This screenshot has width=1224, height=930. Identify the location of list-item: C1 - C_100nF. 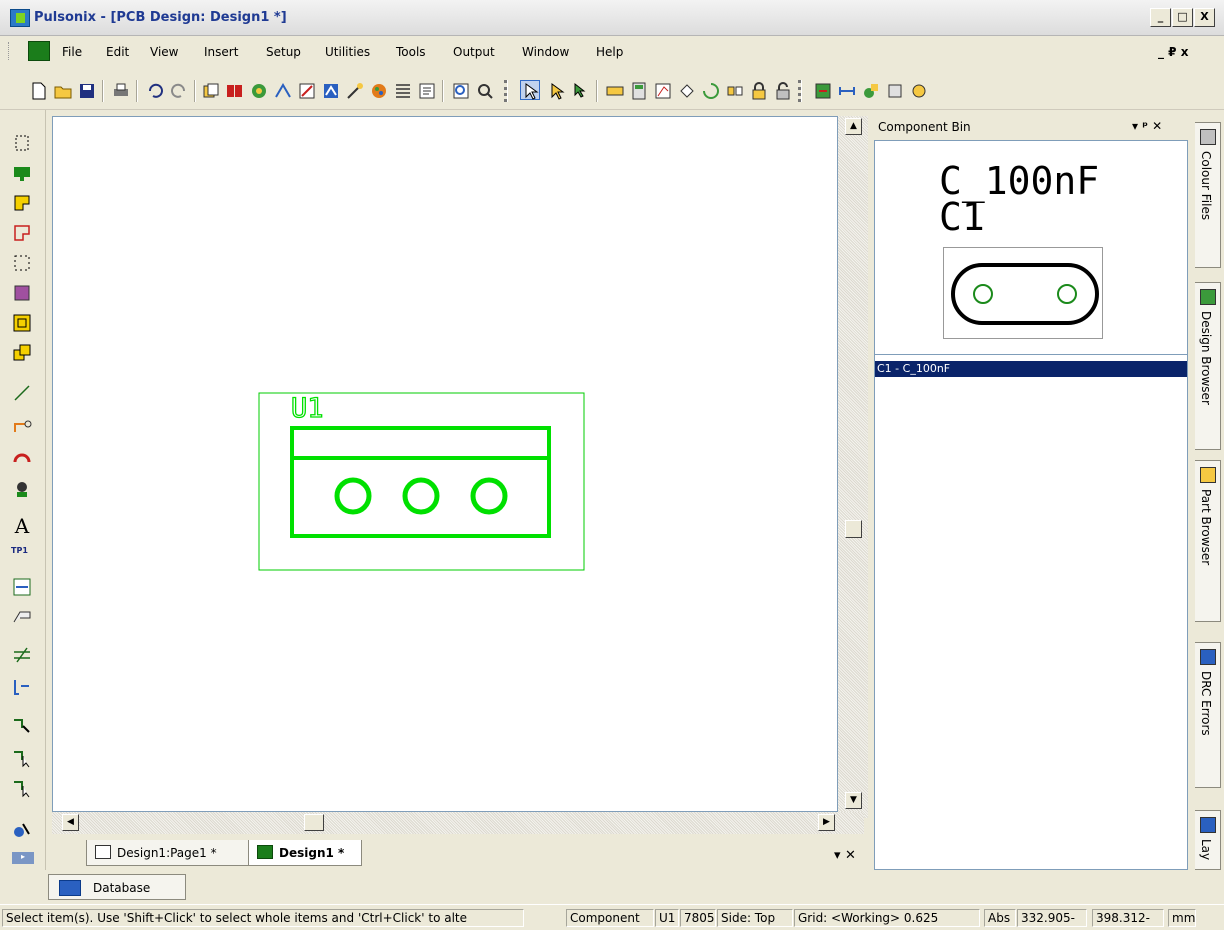
(1031, 369).